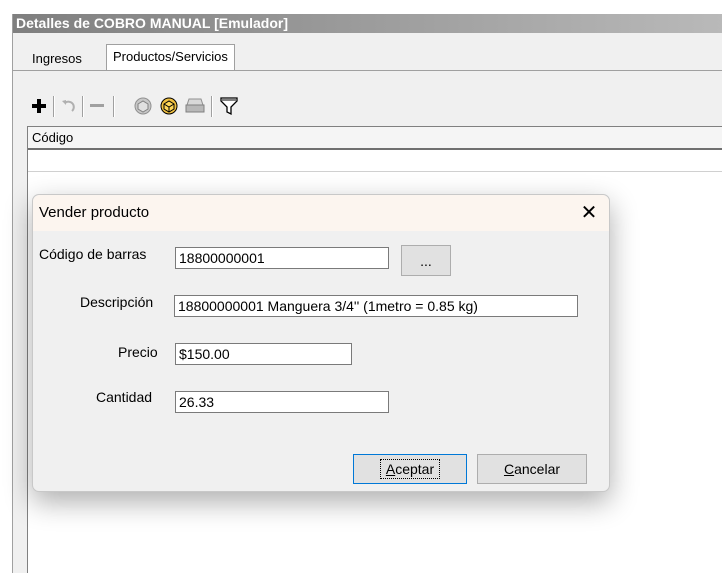 The width and height of the screenshot is (722, 573). What do you see at coordinates (195, 106) in the screenshot?
I see `printer-icon` at bounding box center [195, 106].